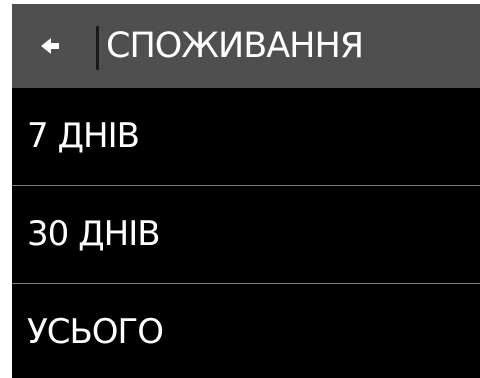 This screenshot has height=378, width=480. What do you see at coordinates (97, 48) in the screenshot?
I see `header-divider` at bounding box center [97, 48].